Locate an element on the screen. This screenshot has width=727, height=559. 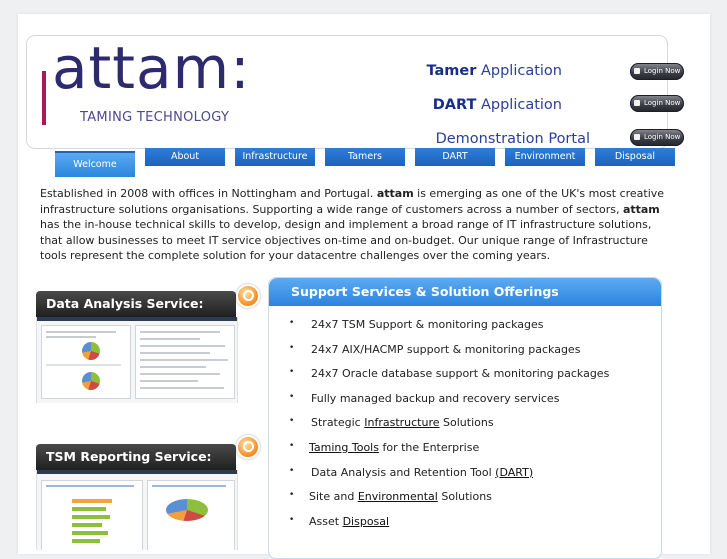
demonstration-portal-link: Demonstration Portal is located at coordinates (513, 139).